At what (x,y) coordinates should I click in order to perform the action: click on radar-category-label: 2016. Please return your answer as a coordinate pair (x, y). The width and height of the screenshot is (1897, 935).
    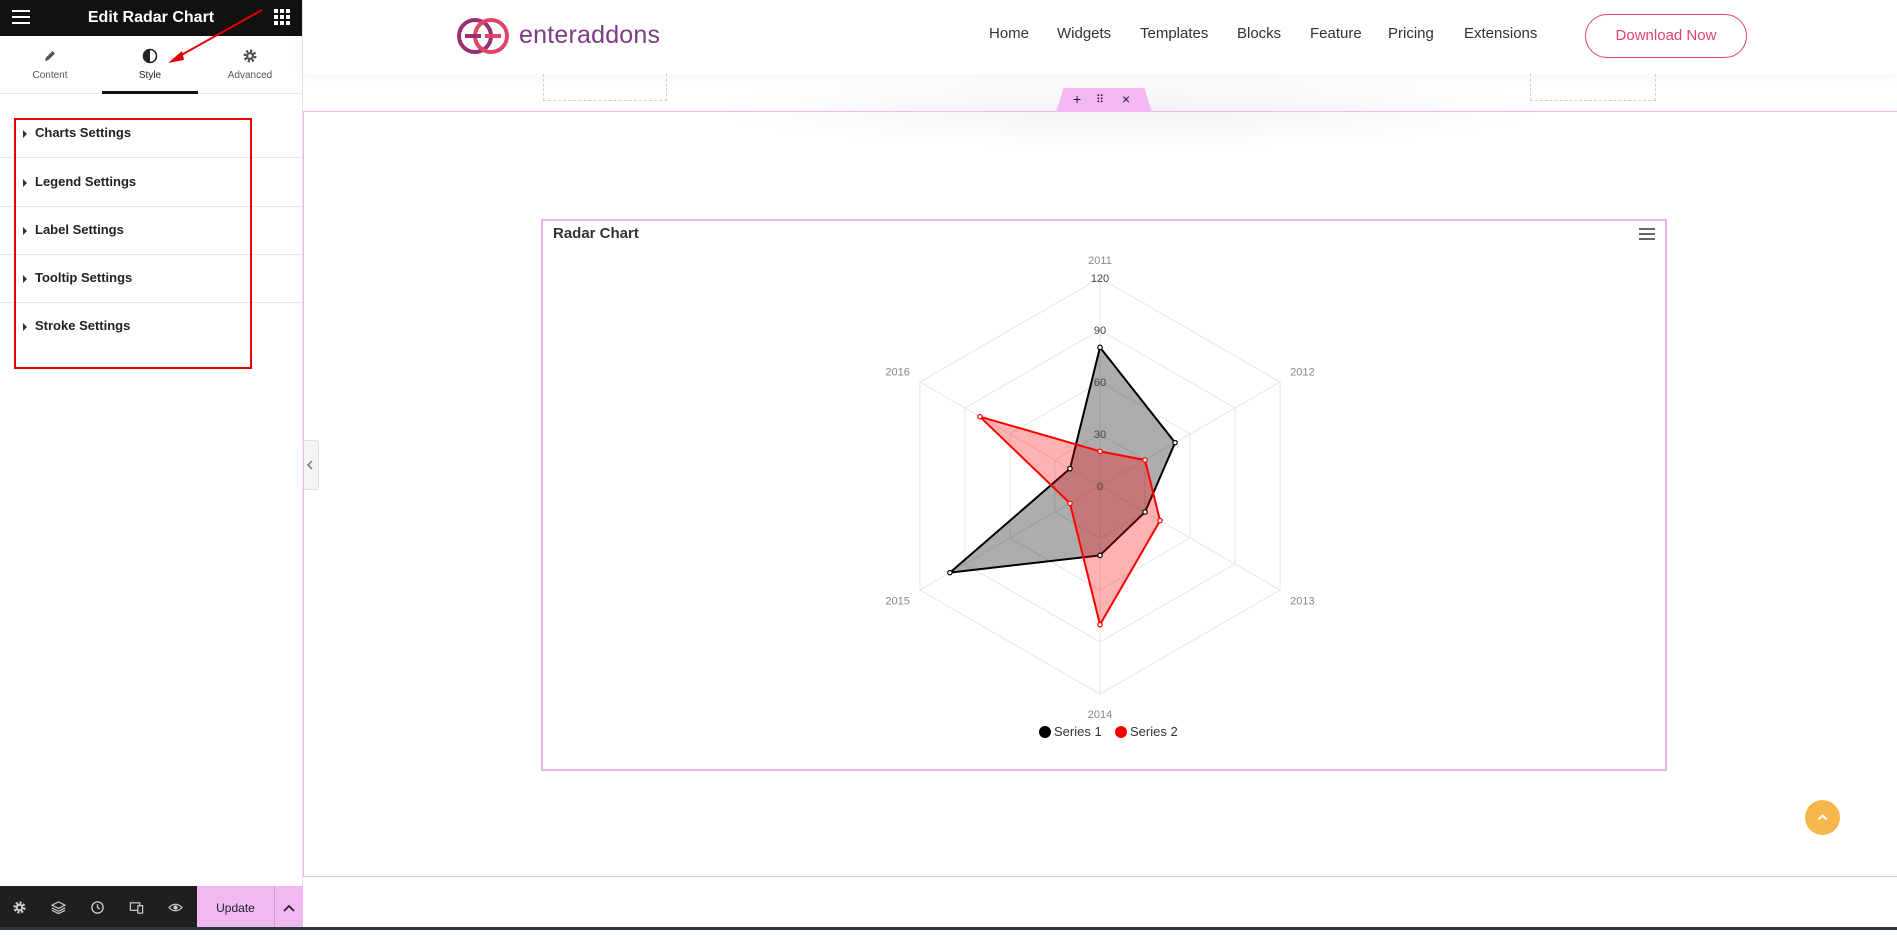
    Looking at the image, I should click on (897, 373).